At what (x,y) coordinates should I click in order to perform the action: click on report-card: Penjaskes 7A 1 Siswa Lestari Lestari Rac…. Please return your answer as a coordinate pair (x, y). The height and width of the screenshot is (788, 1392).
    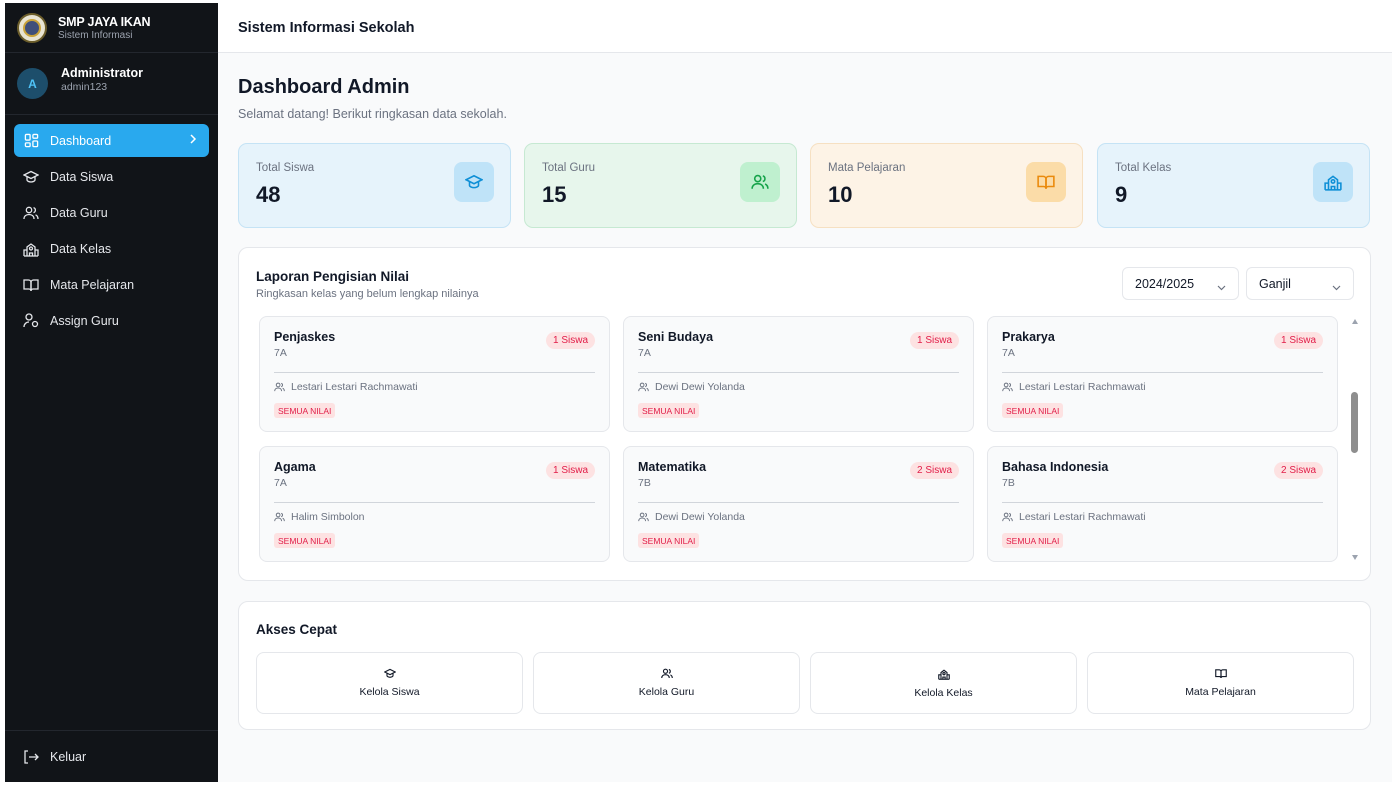
    Looking at the image, I should click on (434, 374).